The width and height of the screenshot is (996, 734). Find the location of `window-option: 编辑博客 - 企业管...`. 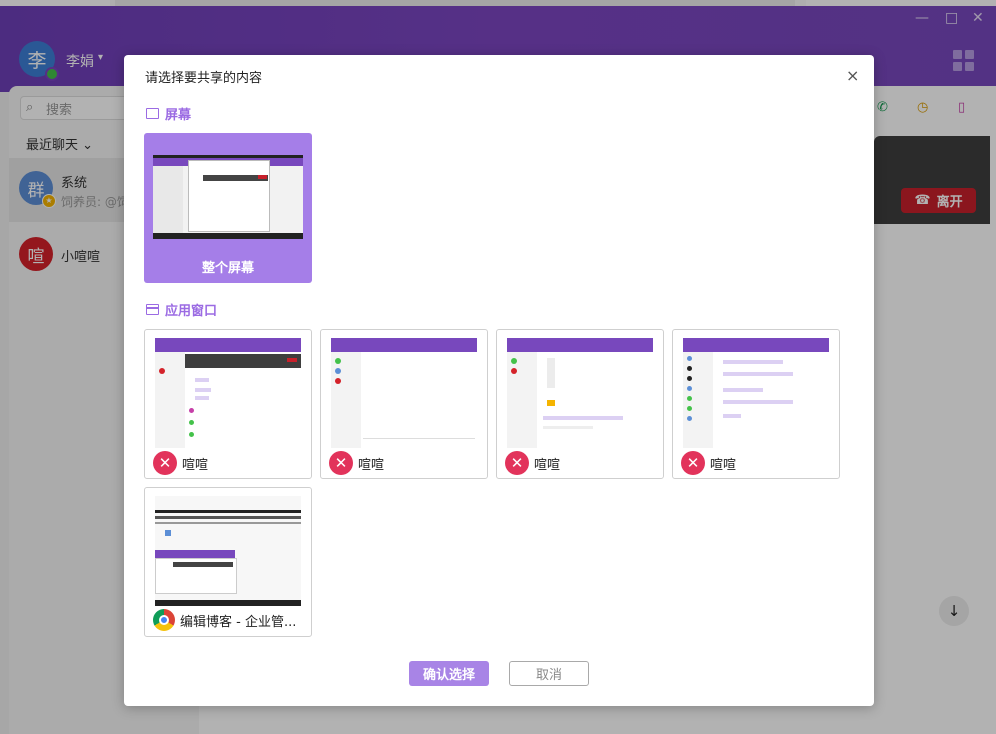

window-option: 编辑博客 - 企业管... is located at coordinates (228, 562).